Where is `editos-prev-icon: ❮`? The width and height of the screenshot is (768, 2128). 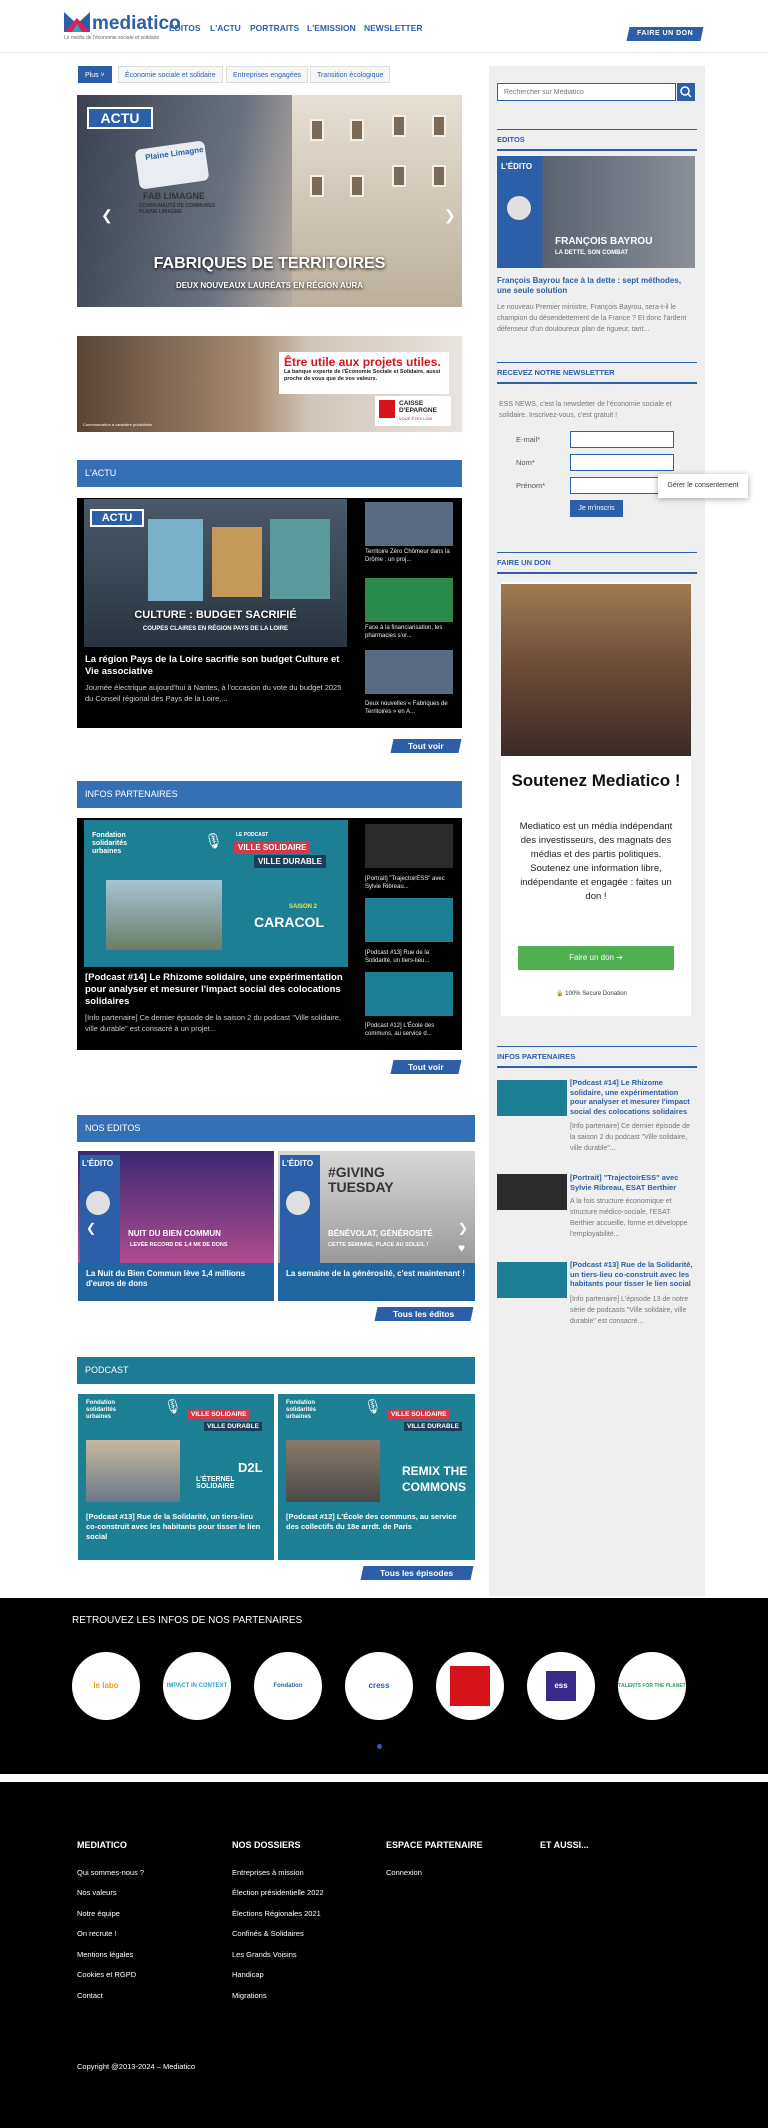
editos-prev-icon: ❮ is located at coordinates (91, 1228).